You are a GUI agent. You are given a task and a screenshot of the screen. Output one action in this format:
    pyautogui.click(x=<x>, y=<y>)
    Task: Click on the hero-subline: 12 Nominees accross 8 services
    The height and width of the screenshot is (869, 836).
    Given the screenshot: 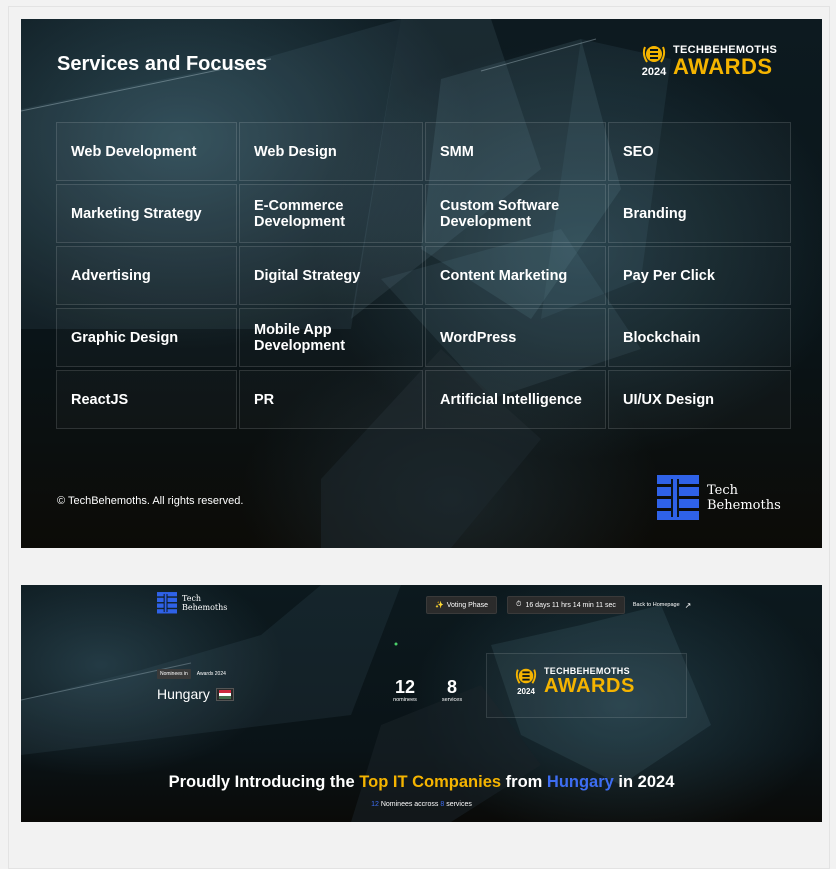 What is the action you would take?
    pyautogui.click(x=421, y=804)
    